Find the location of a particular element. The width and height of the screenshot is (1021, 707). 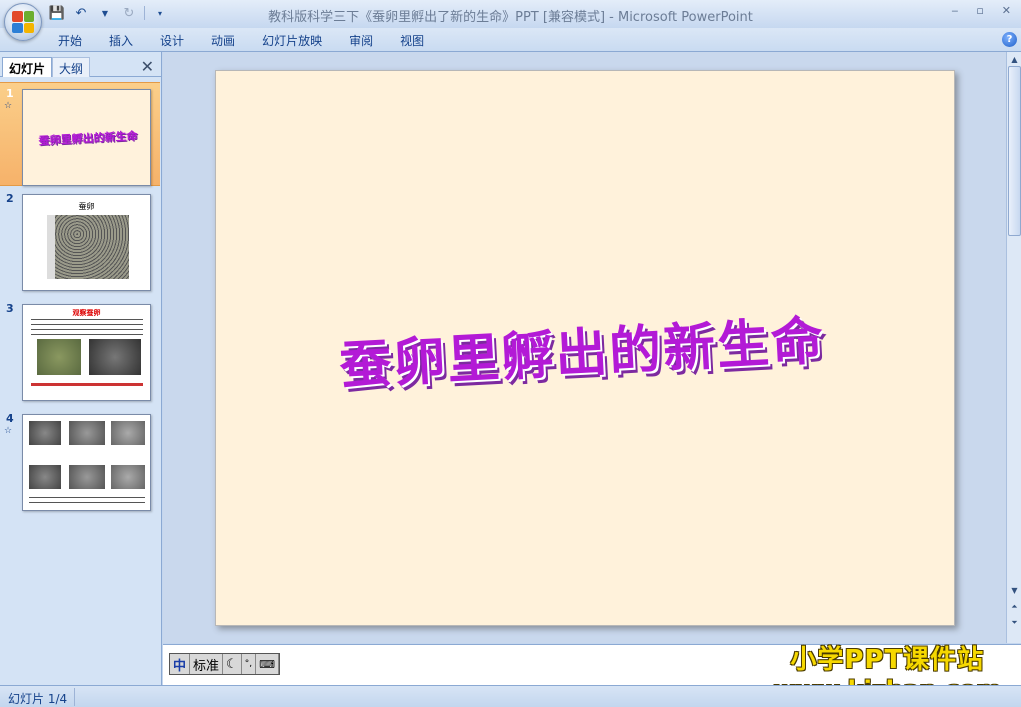

eggs-photo-left is located at coordinates (59, 357).